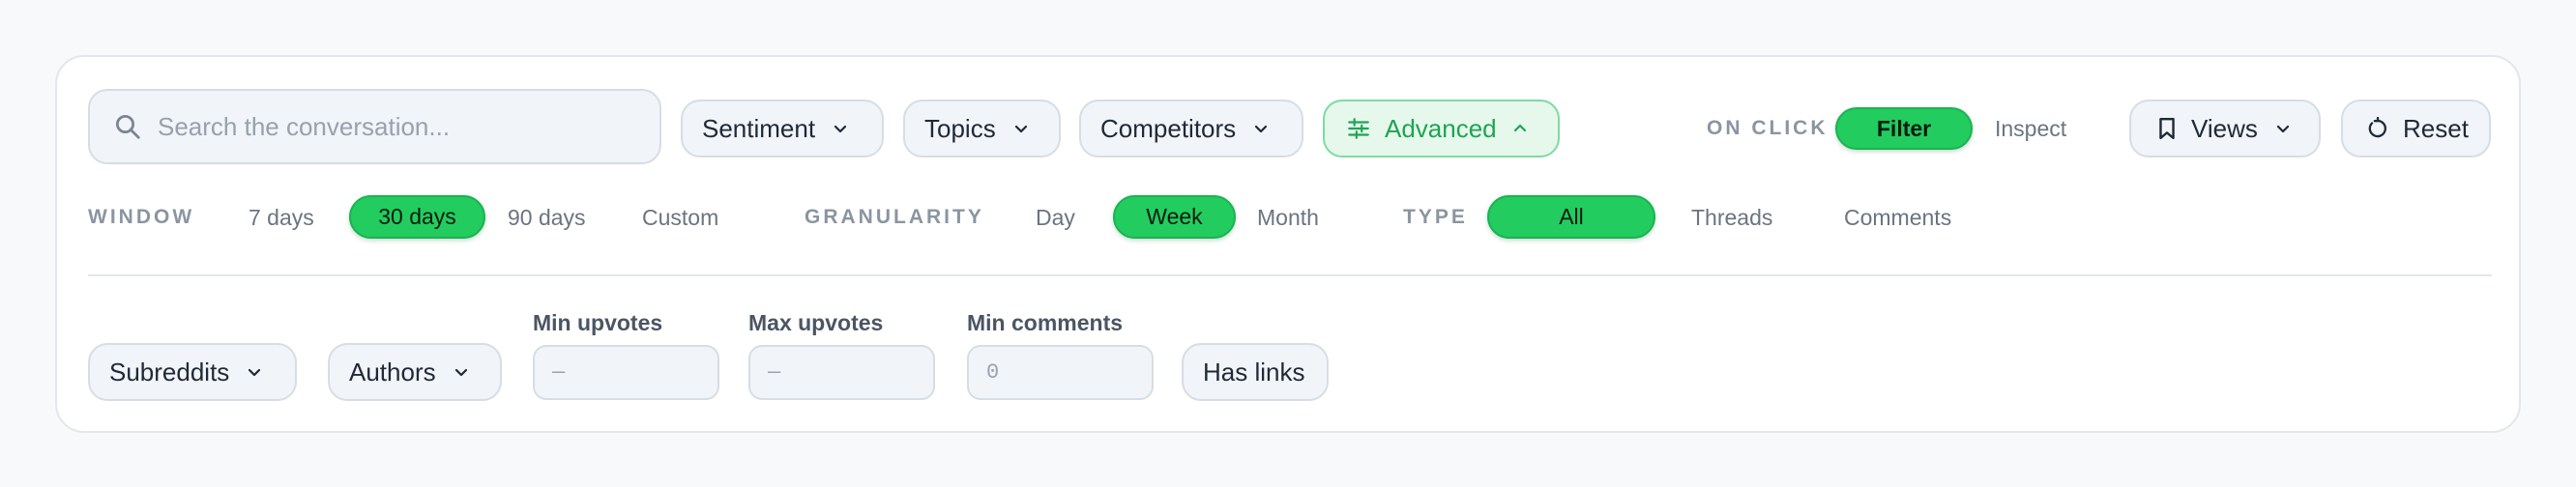 The height and width of the screenshot is (487, 2576). Describe the element at coordinates (1435, 217) in the screenshot. I see `type-label: TYPE` at that location.